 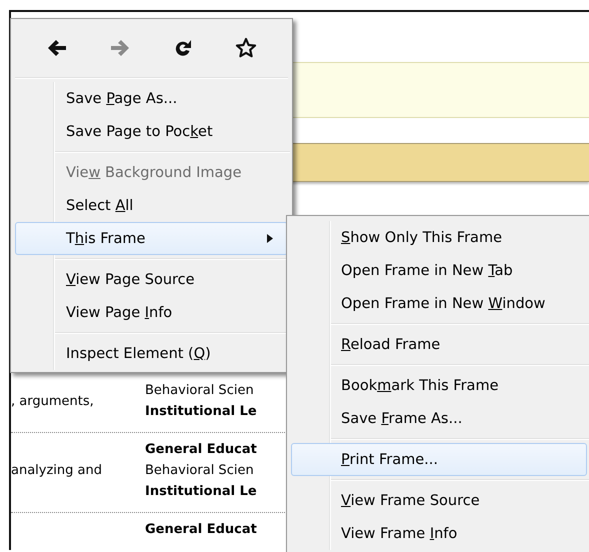 What do you see at coordinates (151, 238) in the screenshot?
I see `menu-item: This Frame` at bounding box center [151, 238].